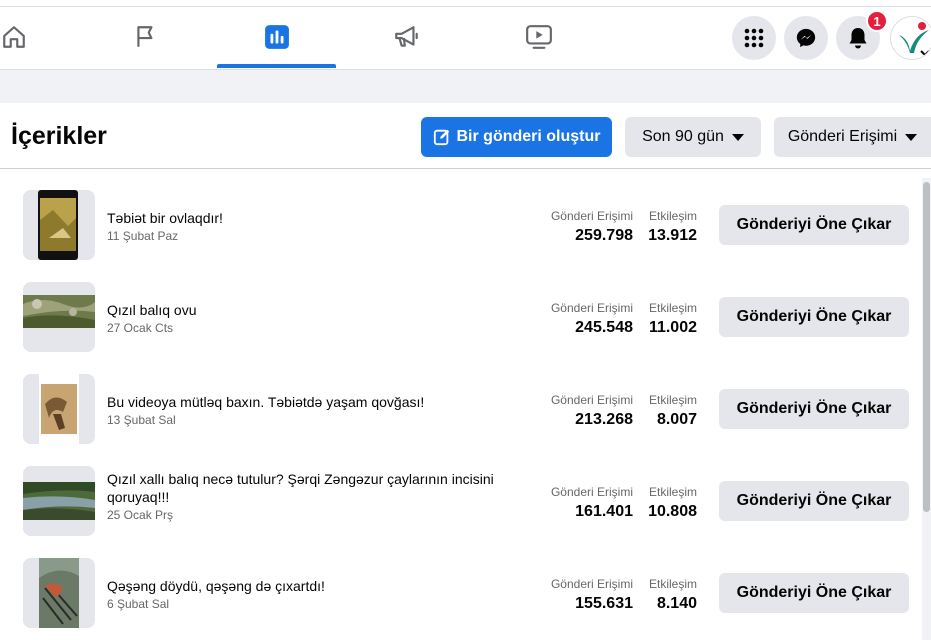  What do you see at coordinates (604, 603) in the screenshot?
I see `reach-value: 155.631` at bounding box center [604, 603].